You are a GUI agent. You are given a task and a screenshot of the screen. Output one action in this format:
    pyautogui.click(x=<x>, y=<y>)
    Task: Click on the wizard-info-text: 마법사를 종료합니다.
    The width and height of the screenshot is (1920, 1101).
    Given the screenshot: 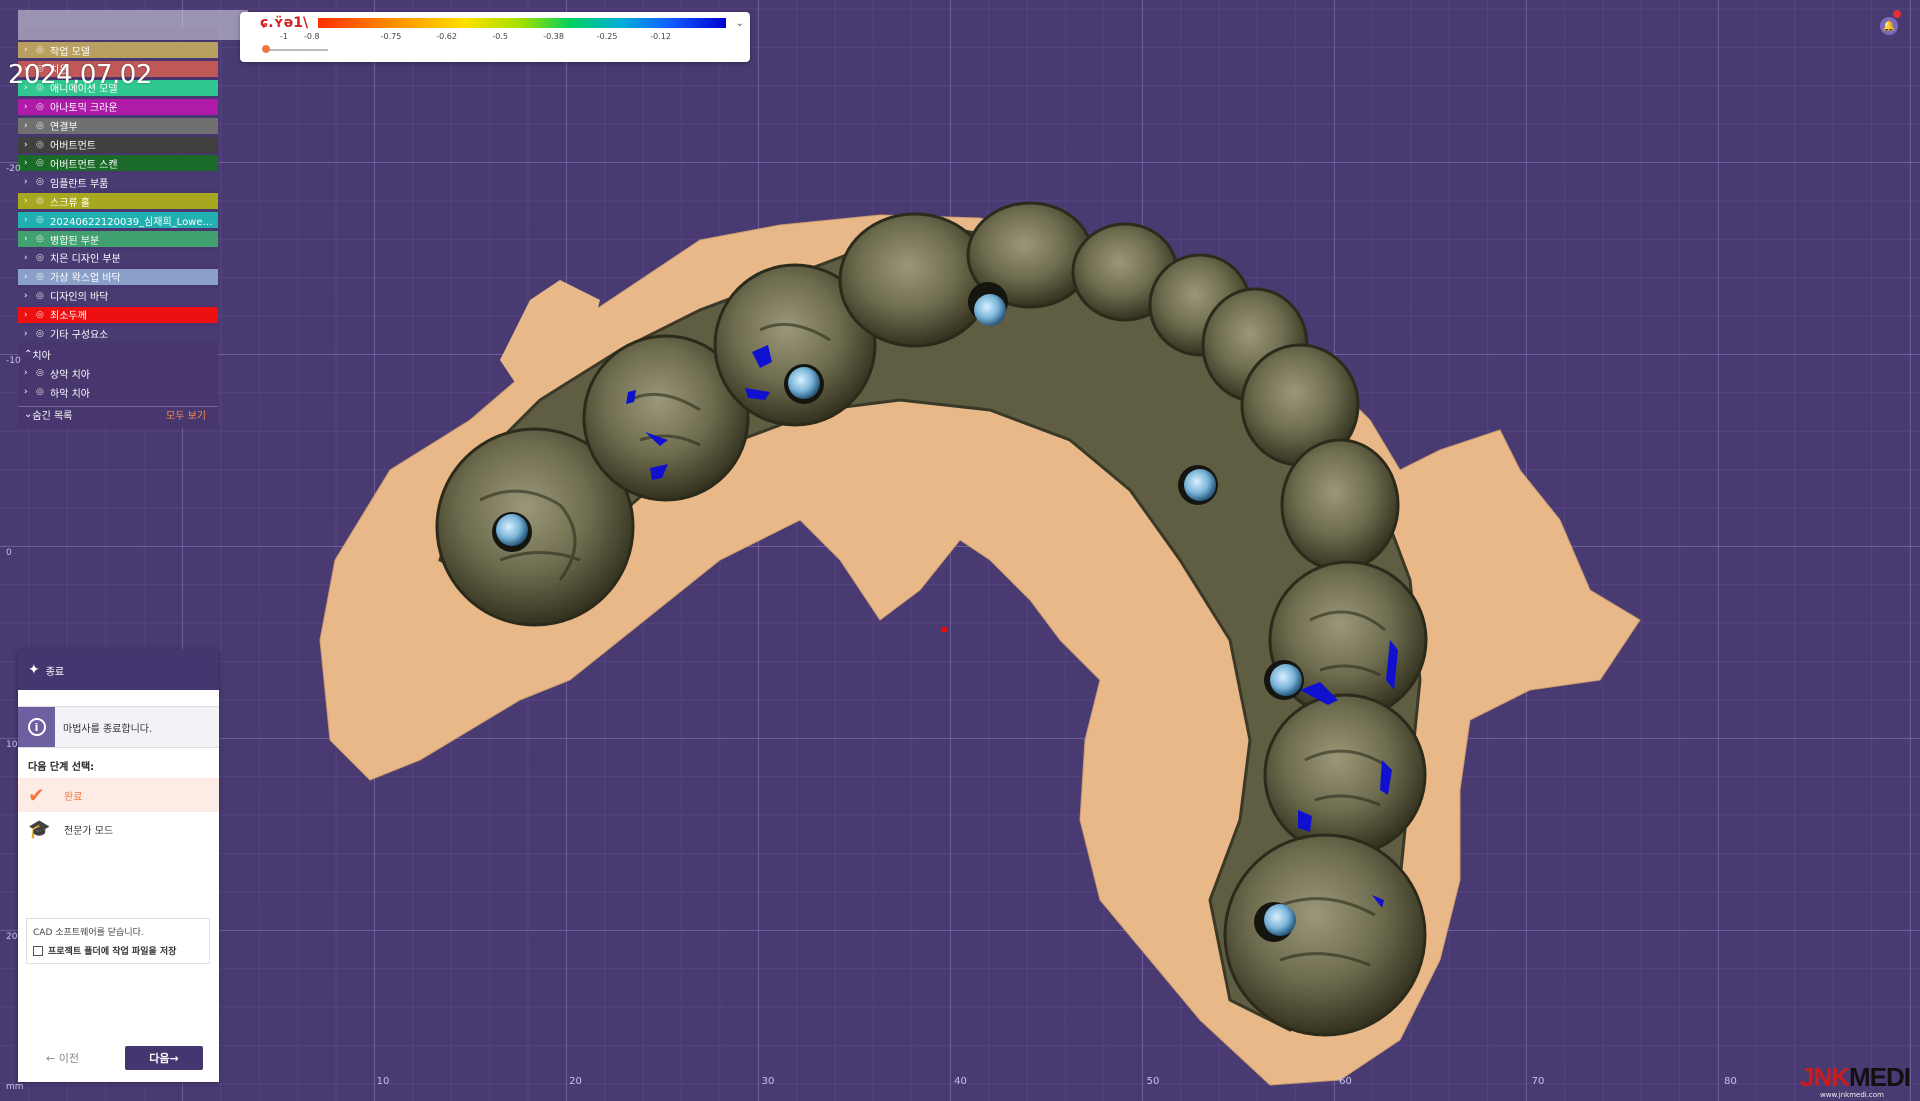 What is the action you would take?
    pyautogui.click(x=108, y=729)
    